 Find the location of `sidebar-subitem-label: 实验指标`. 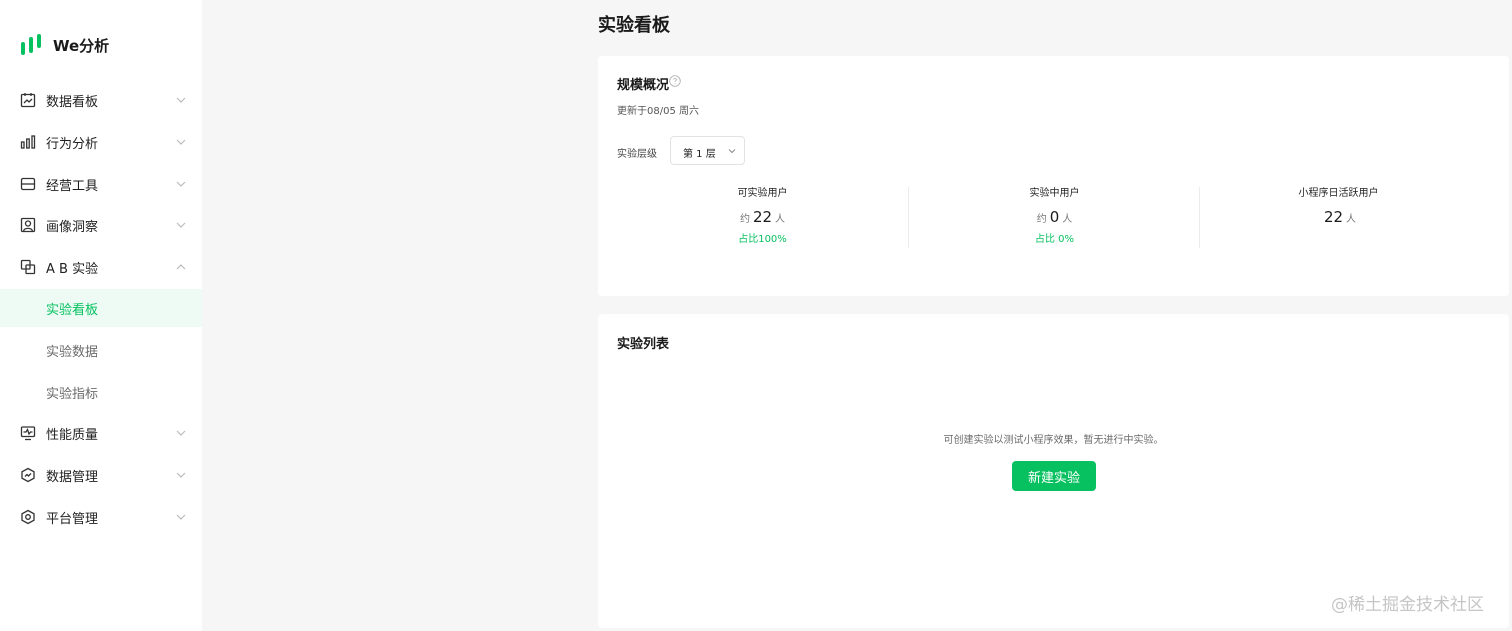

sidebar-subitem-label: 实验指标 is located at coordinates (72, 394).